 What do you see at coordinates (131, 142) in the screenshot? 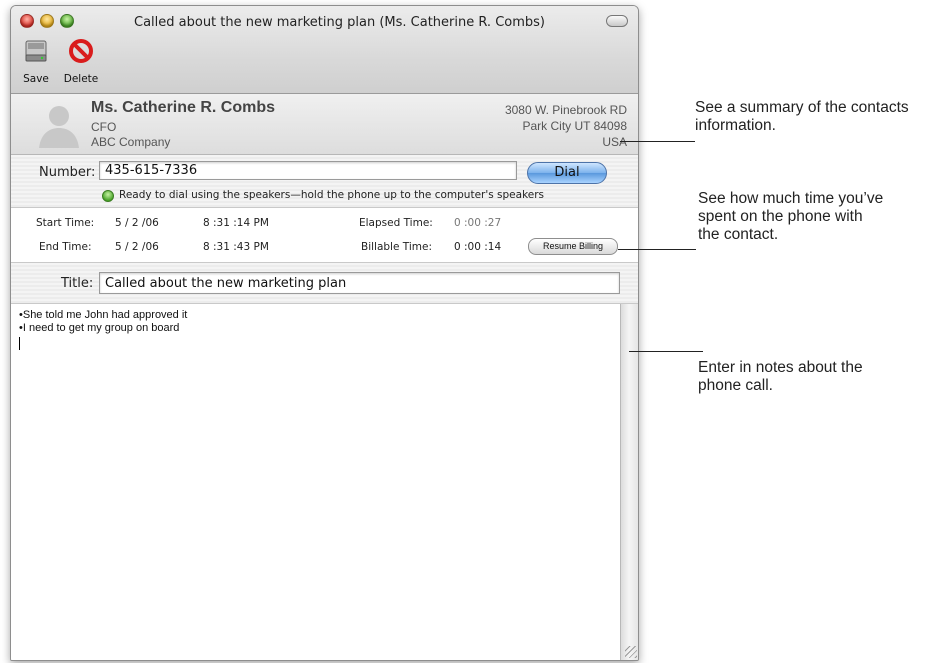
I see `contact-company: ABC Company` at bounding box center [131, 142].